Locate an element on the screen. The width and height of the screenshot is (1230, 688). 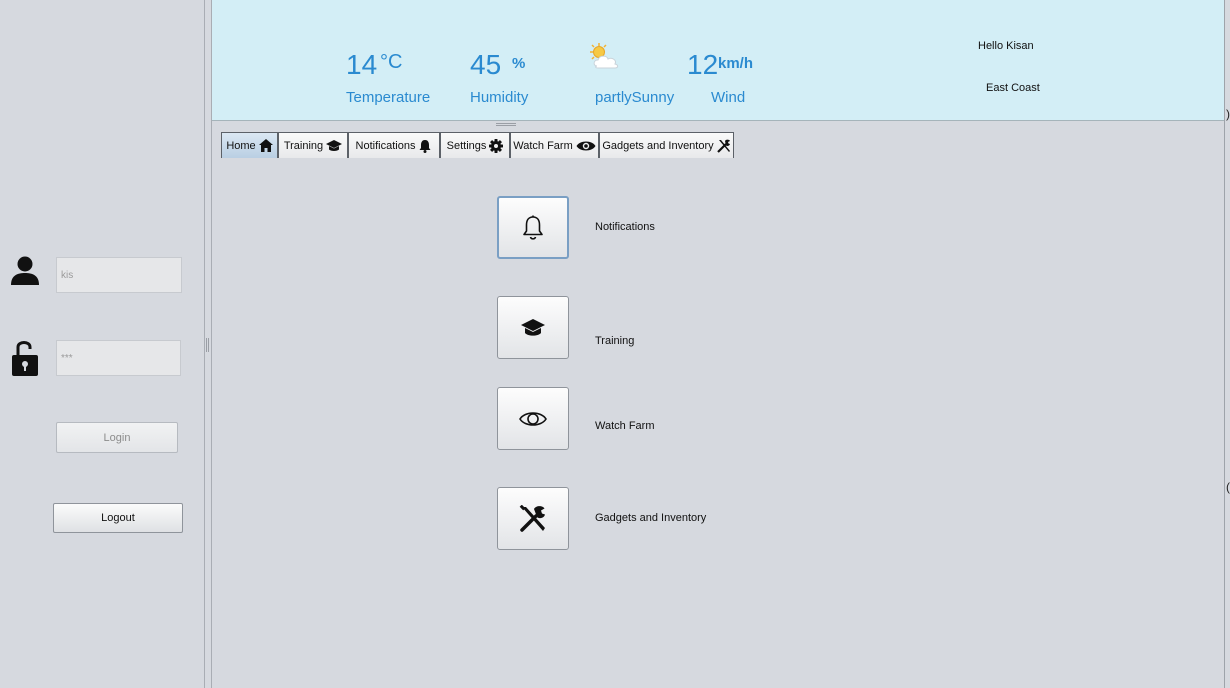
tab-settings: Settings is located at coordinates (475, 145).